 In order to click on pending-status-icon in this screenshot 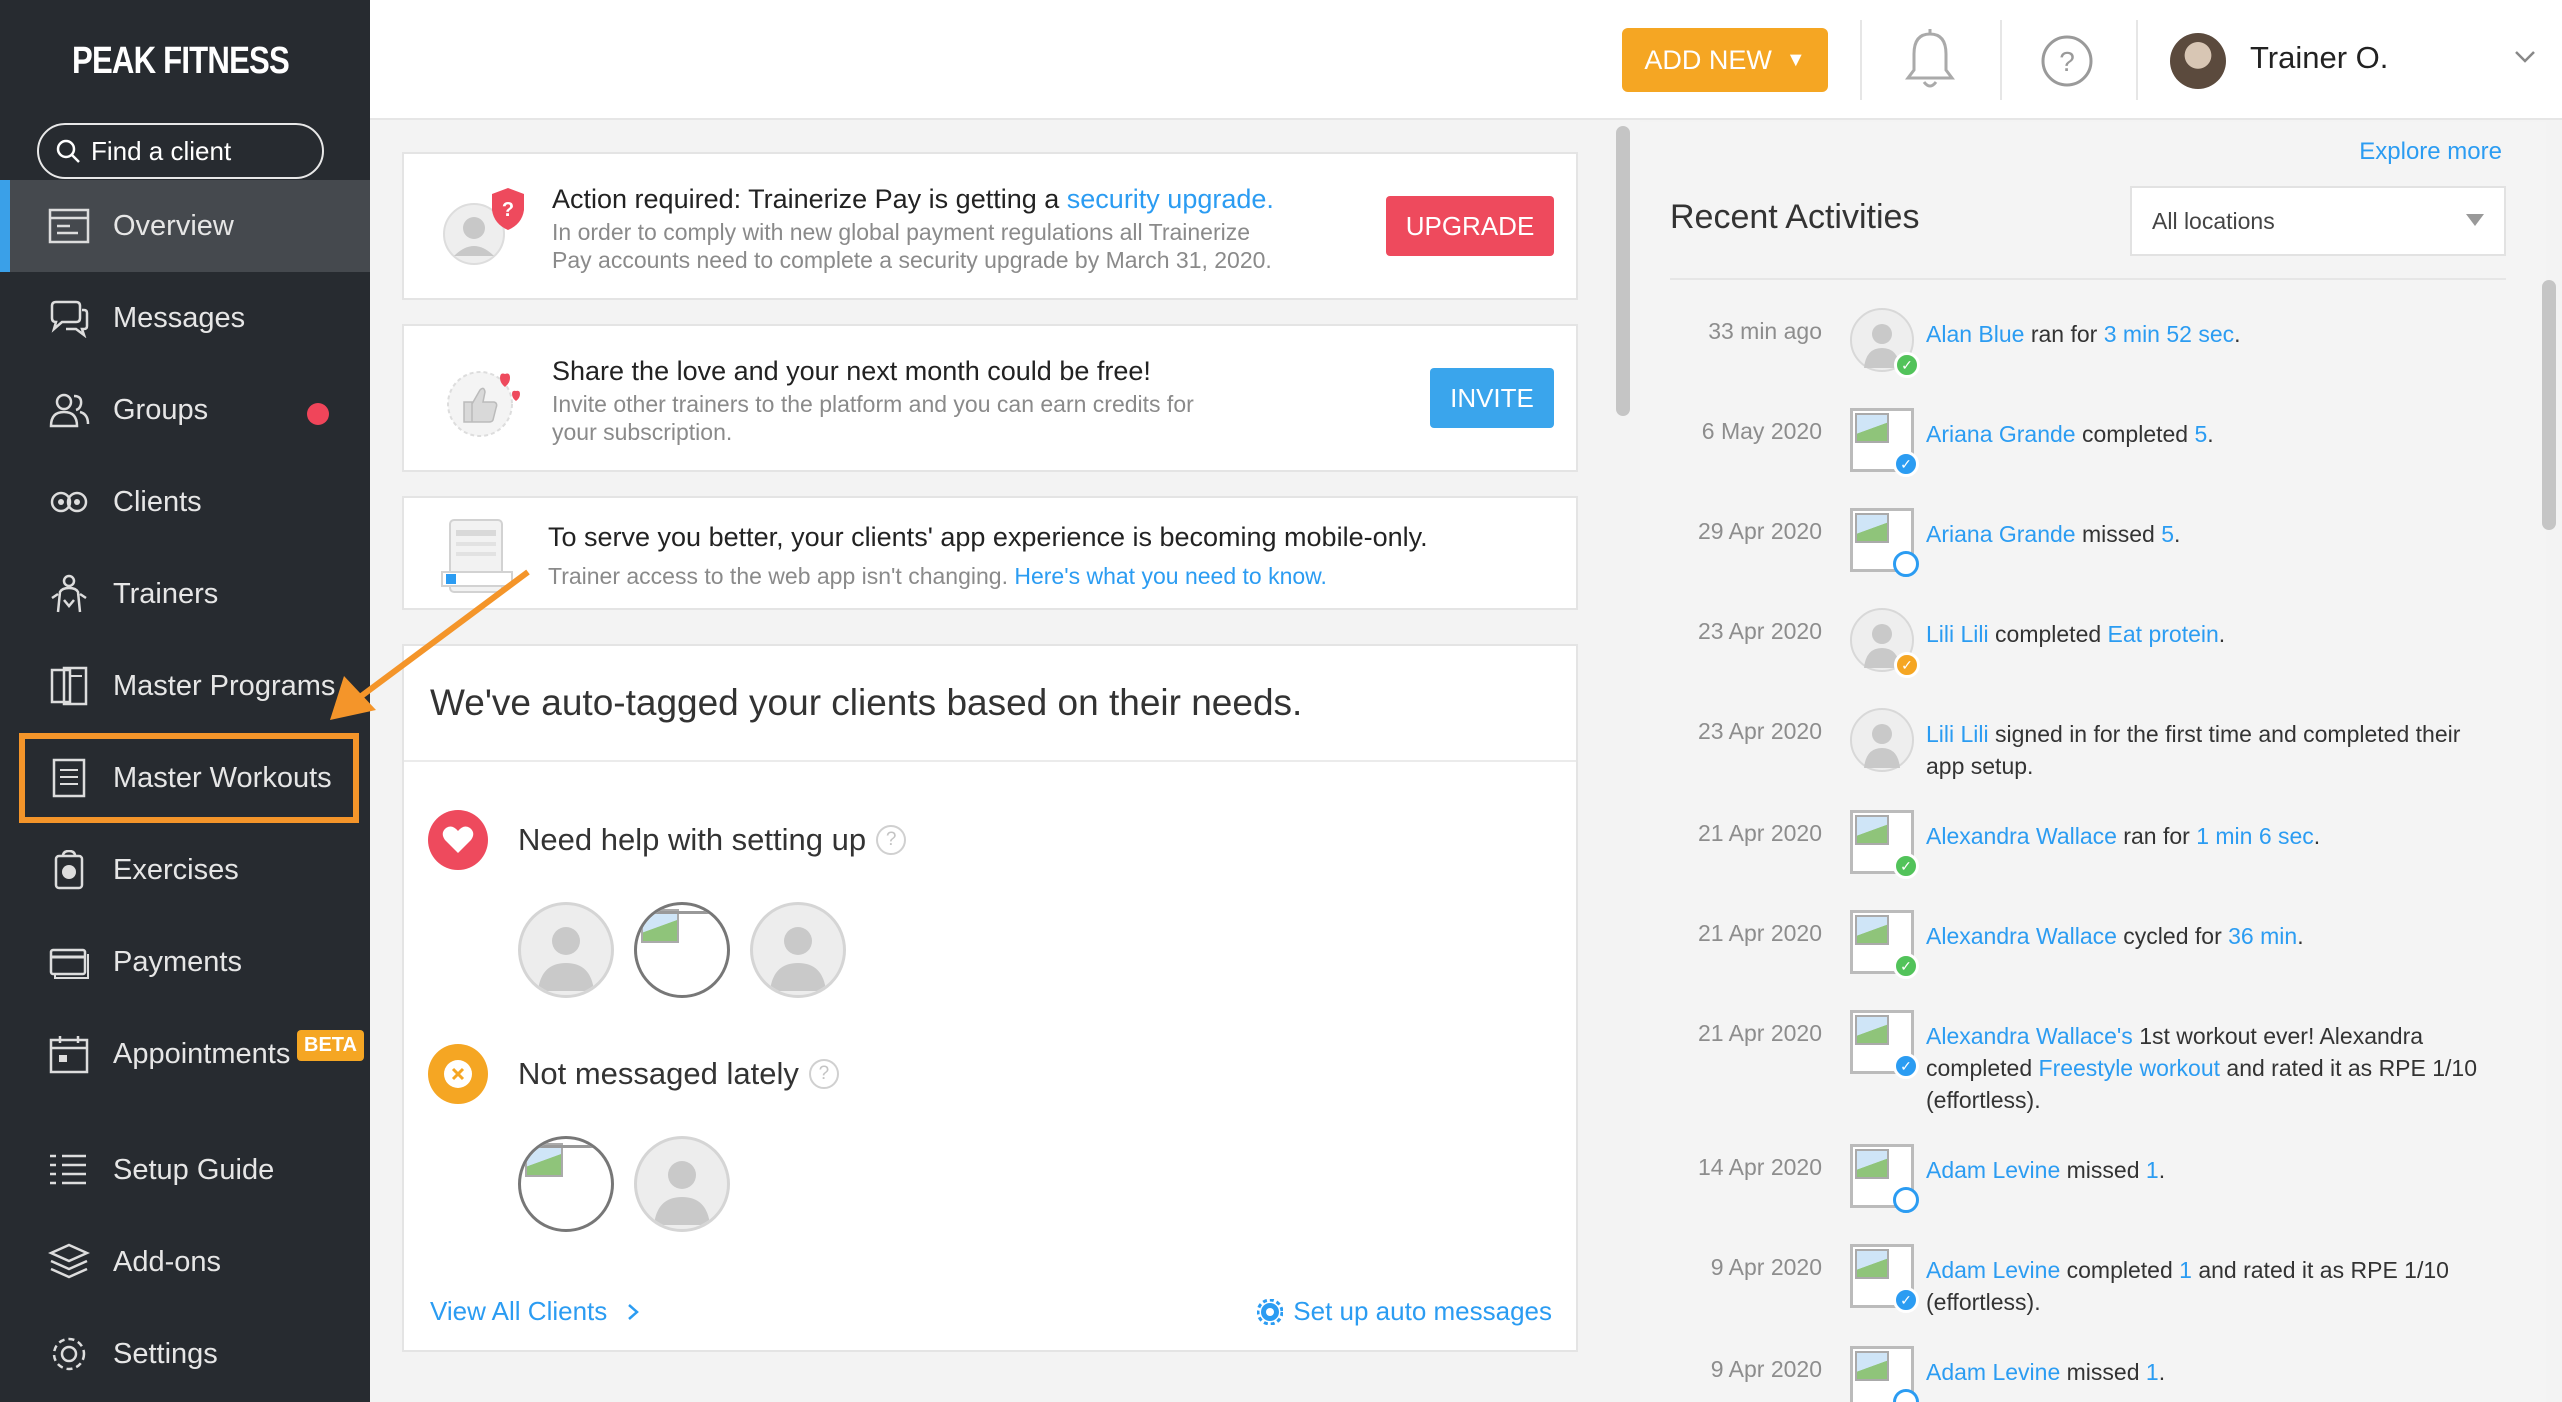, I will do `click(1906, 1395)`.